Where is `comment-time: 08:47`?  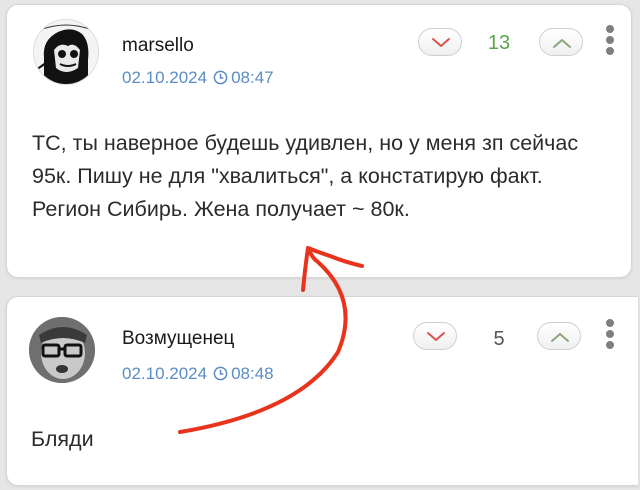
comment-time: 08:47 is located at coordinates (252, 77).